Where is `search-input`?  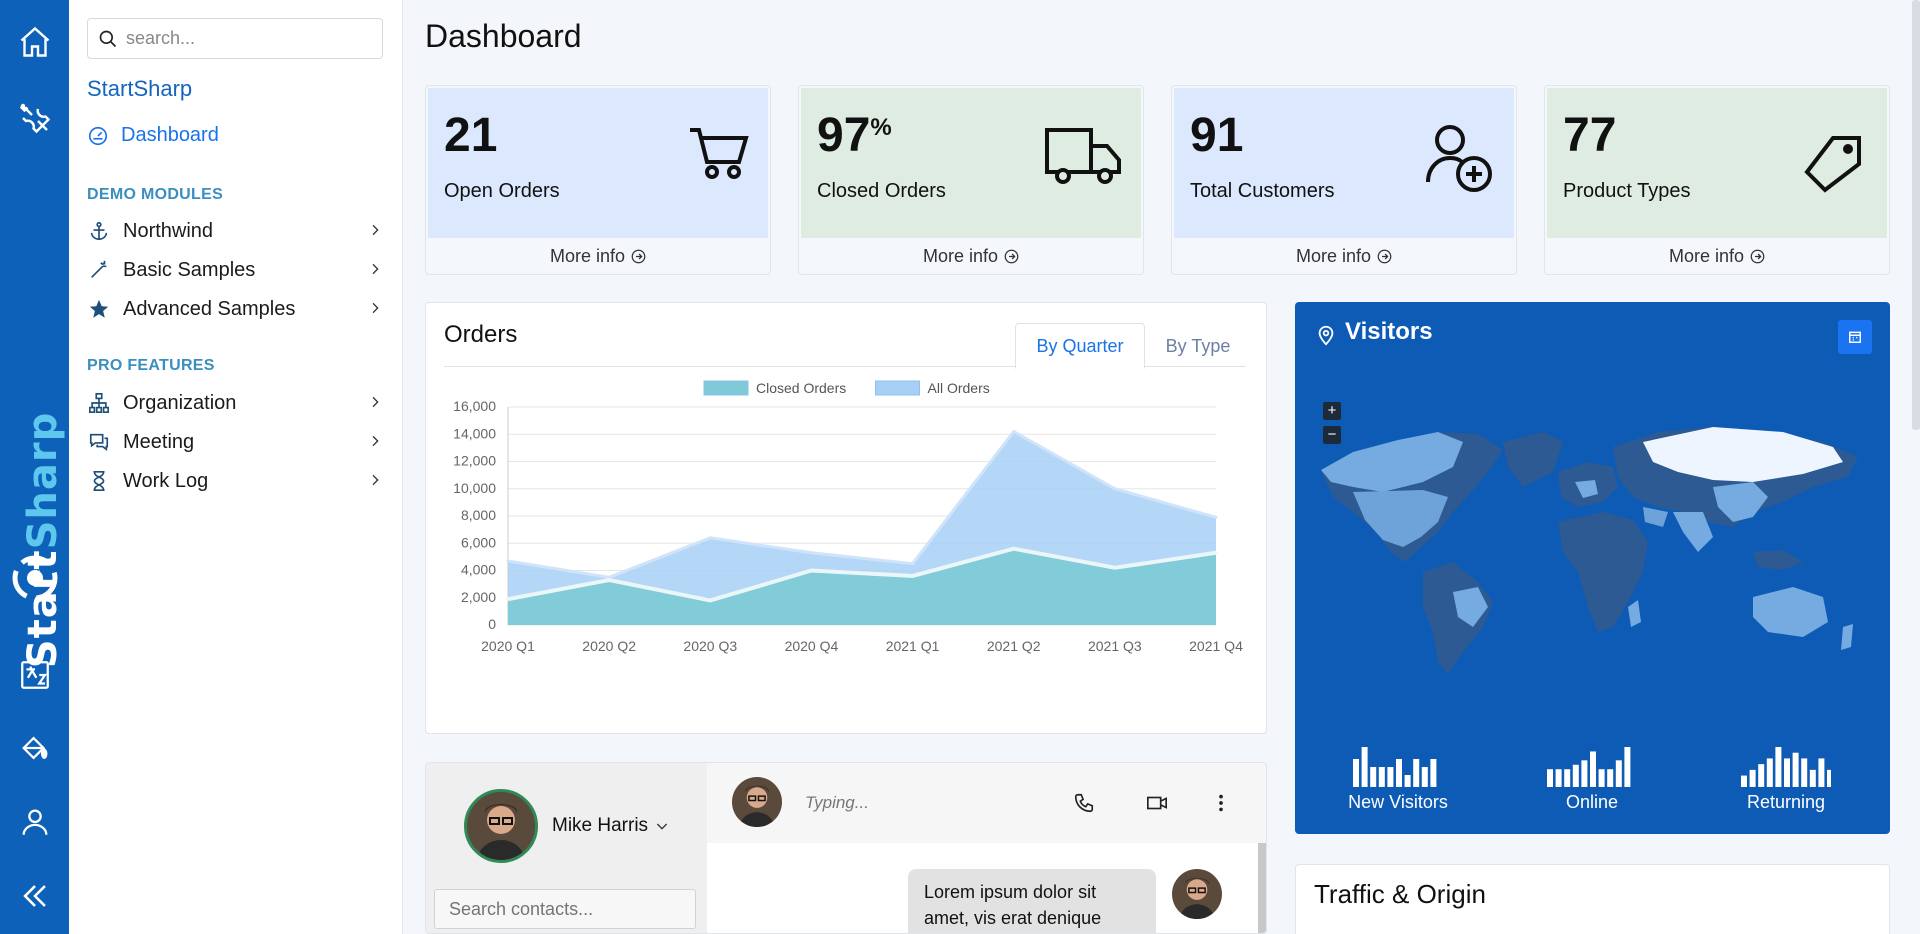
search-input is located at coordinates (241, 38).